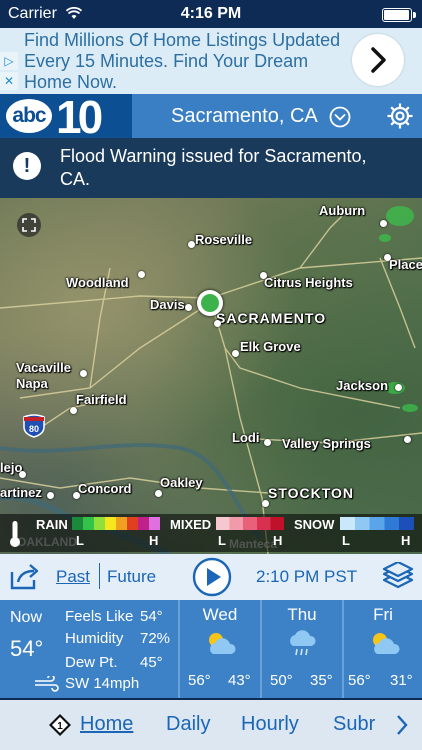 The image size is (422, 750). I want to click on city-dot-auburn, so click(383, 223).